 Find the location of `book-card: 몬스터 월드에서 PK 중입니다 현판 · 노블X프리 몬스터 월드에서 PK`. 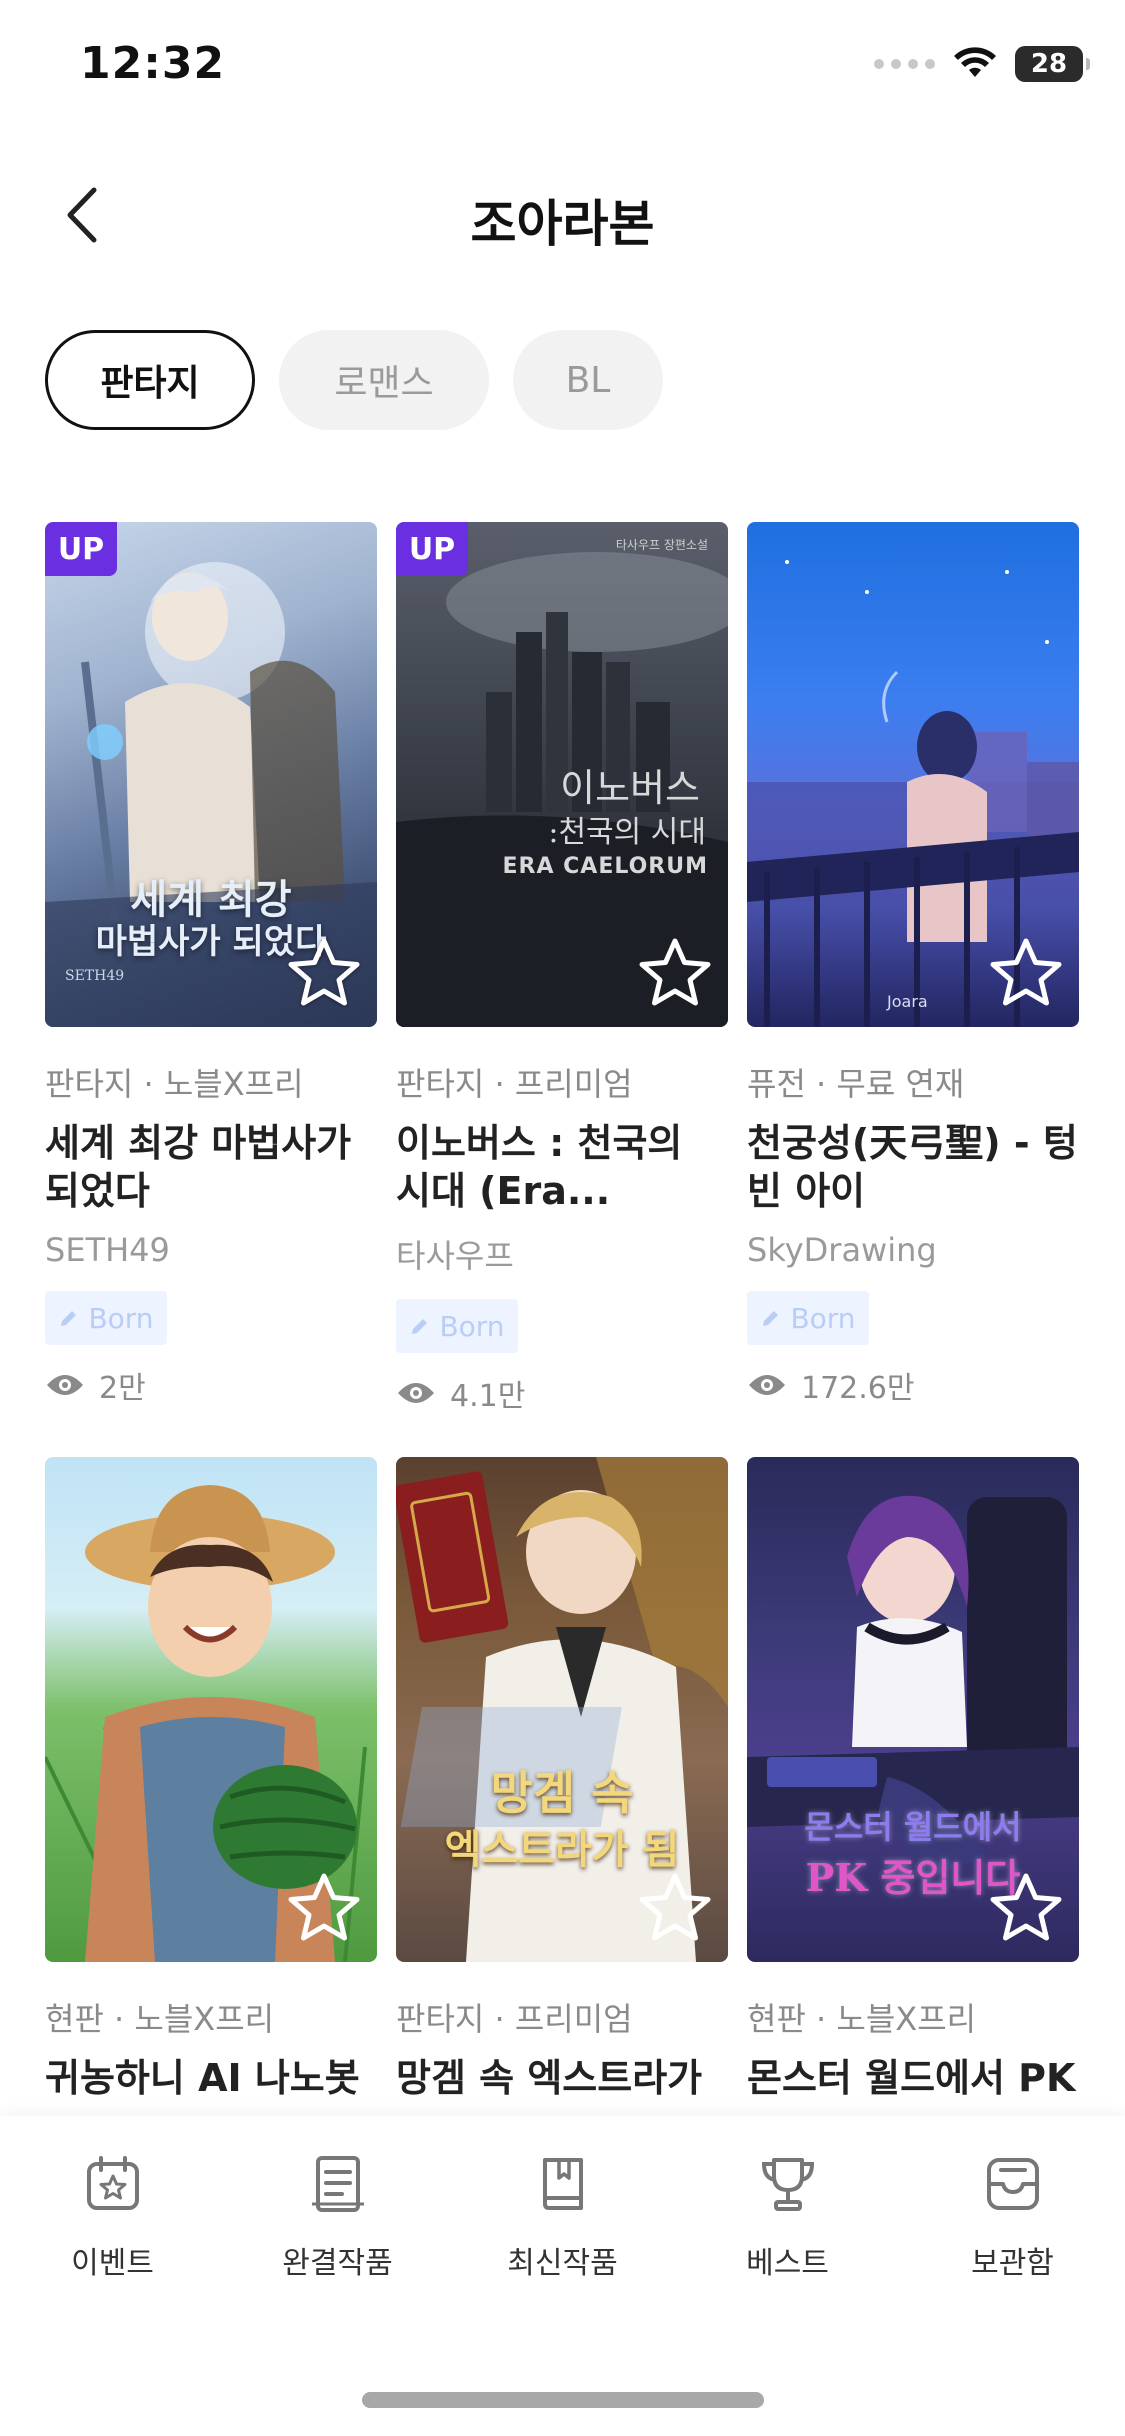

book-card: 몬스터 월드에서 PK 중입니다 현판 · 노블X프리 몬스터 월드에서 PK is located at coordinates (913, 1803).